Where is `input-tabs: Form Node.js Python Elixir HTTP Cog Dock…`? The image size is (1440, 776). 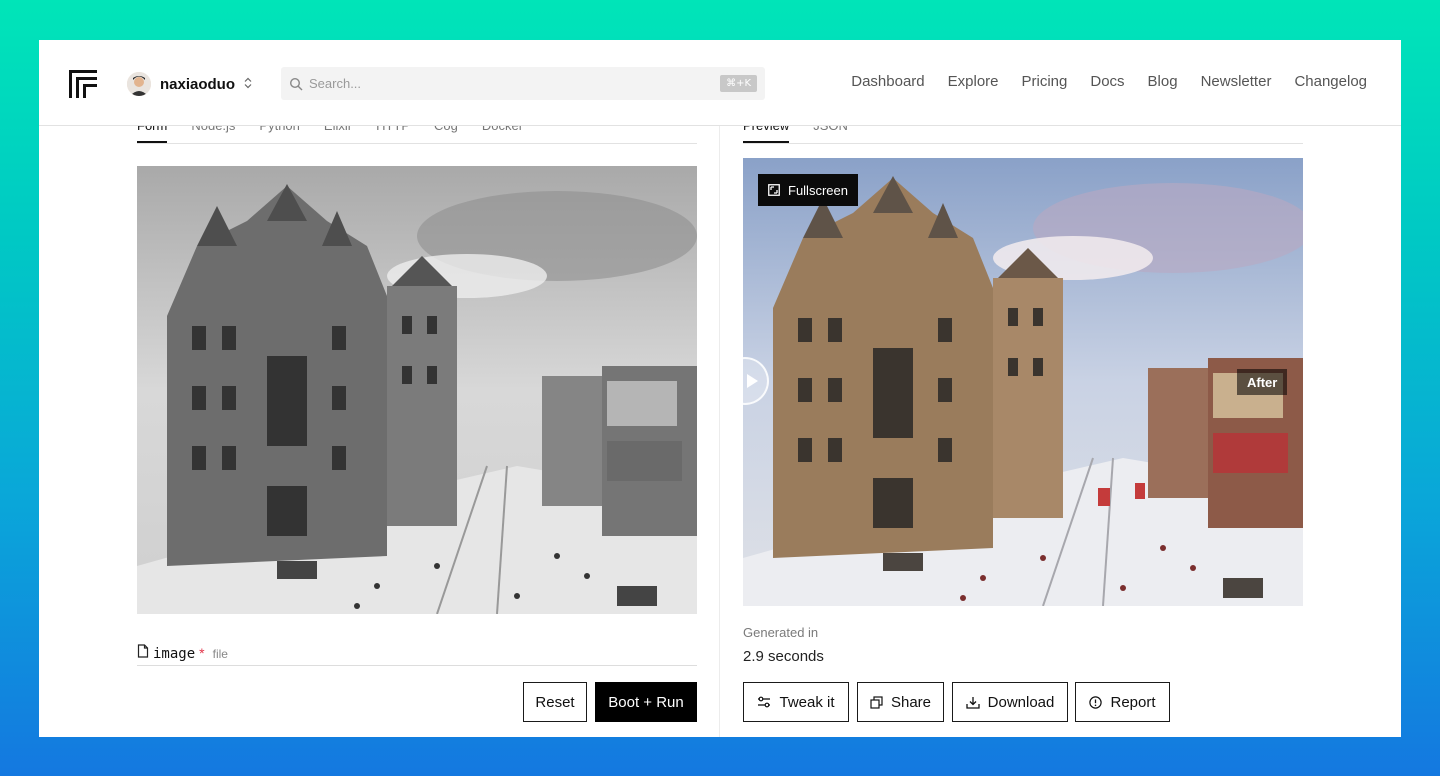 input-tabs: Form Node.js Python Elixir HTTP Cog Dock… is located at coordinates (417, 135).